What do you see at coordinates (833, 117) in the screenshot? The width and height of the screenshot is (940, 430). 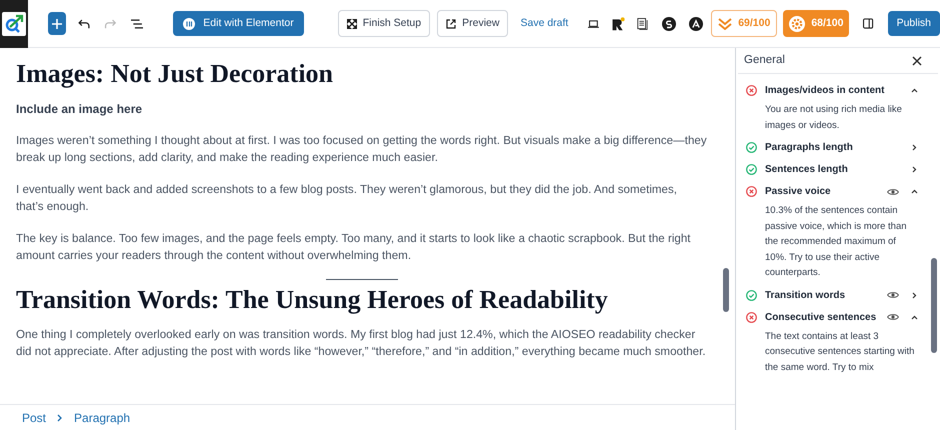 I see `check-description: You are not using rich media like images or videos.` at bounding box center [833, 117].